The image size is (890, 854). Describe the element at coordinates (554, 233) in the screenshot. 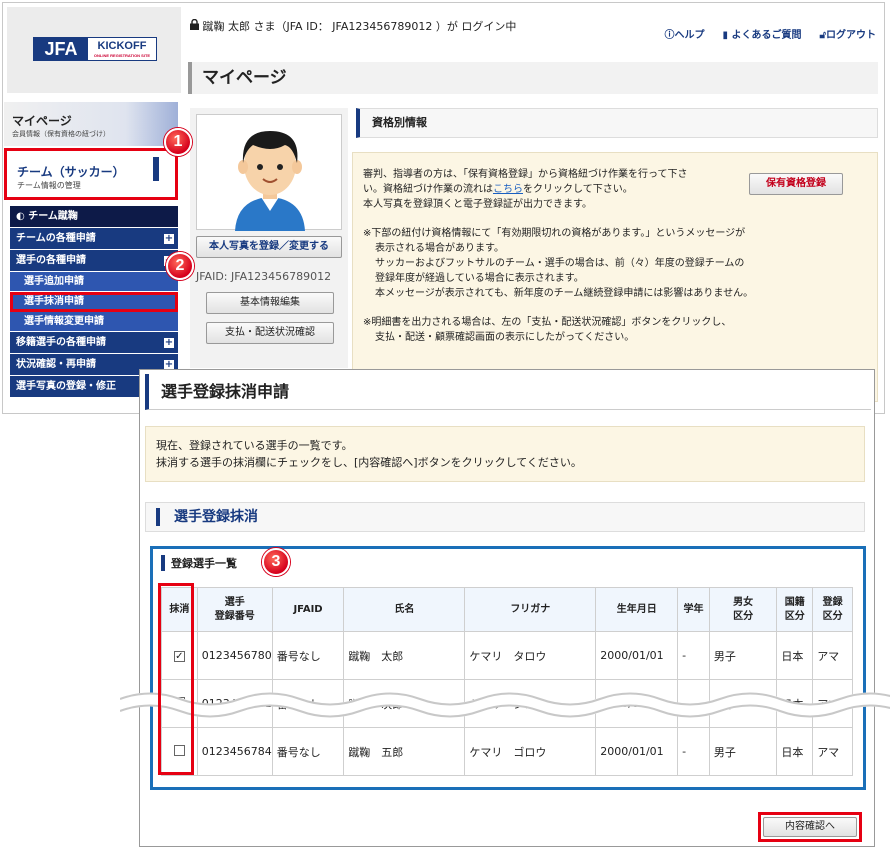

I see `info-text: ※下部の紐付け資格情報にて「有効期限切れの資格があります。」というメッセージが` at that location.